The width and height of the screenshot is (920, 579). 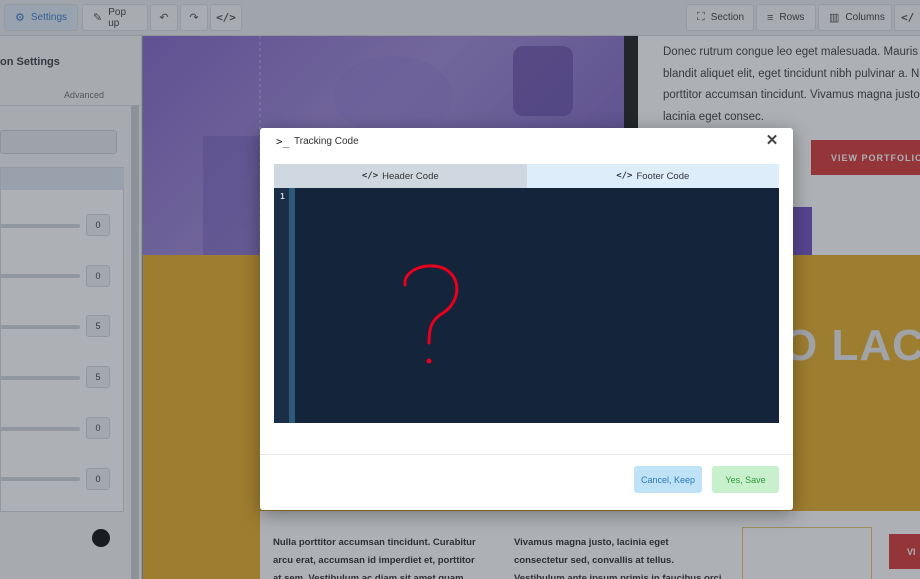 What do you see at coordinates (772, 141) in the screenshot?
I see `close-icon: ✕` at bounding box center [772, 141].